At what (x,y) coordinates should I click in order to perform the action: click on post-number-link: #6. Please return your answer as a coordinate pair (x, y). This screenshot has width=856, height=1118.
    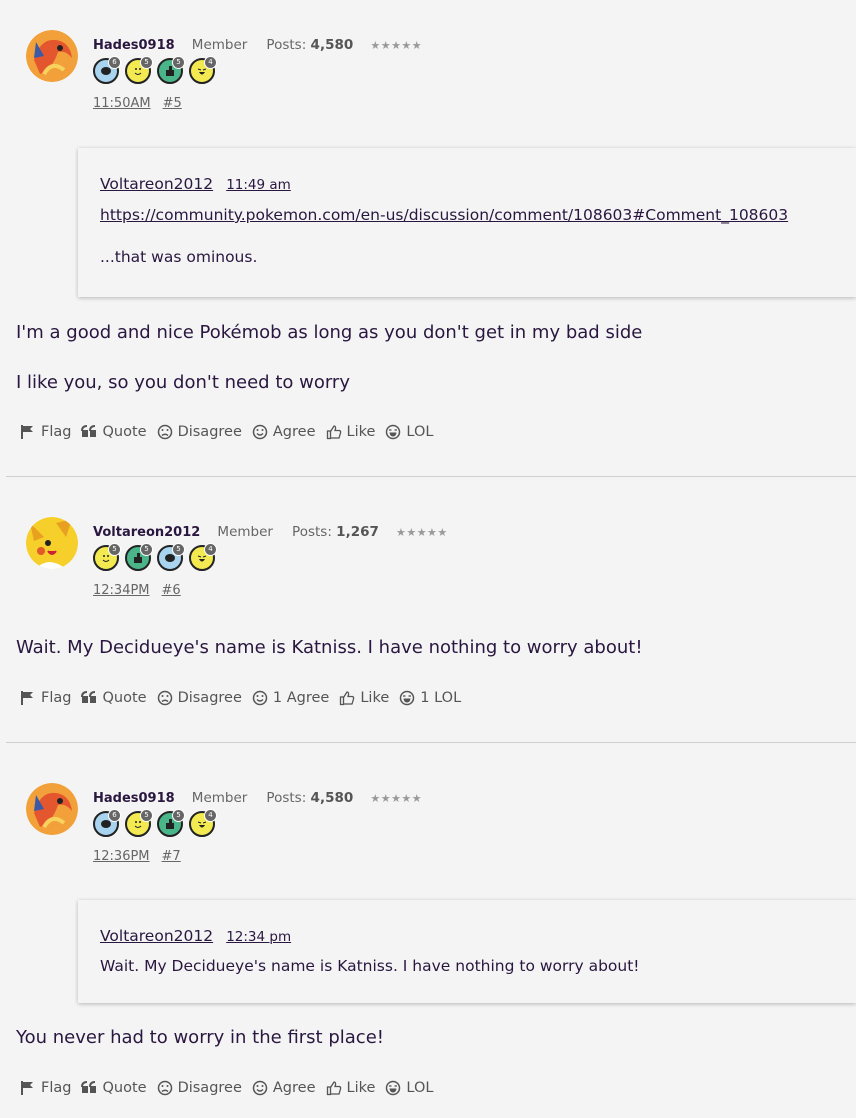
    Looking at the image, I should click on (171, 590).